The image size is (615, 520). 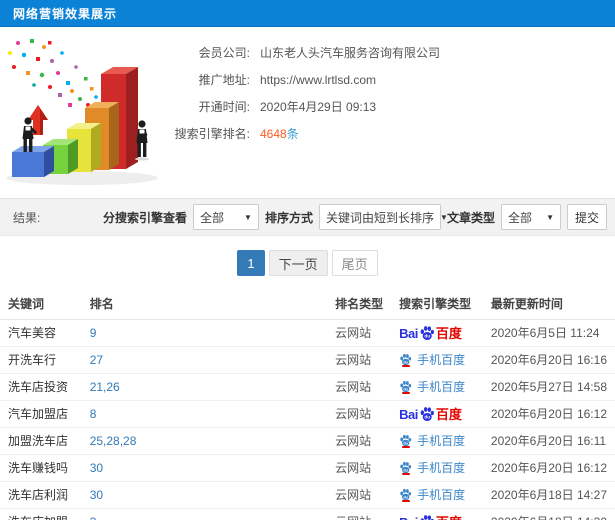 I want to click on updated-time-cell: 2020年6月18日 14:27, so click(x=548, y=495).